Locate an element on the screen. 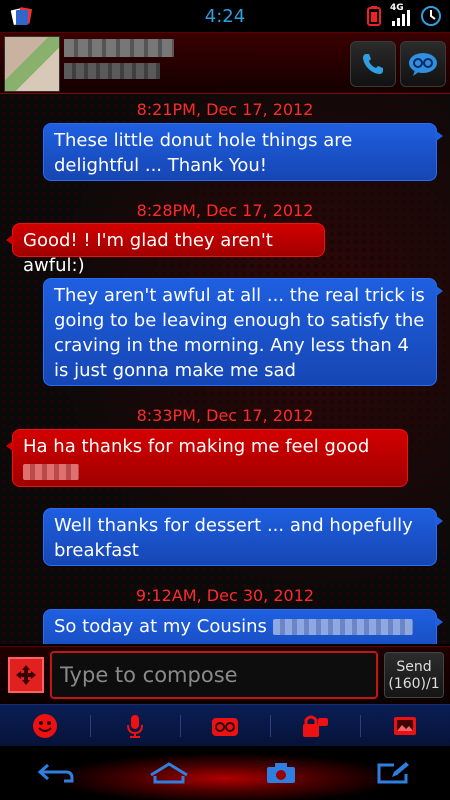 This screenshot has width=450, height=800. incoming-message: Good! ! I'm glad they aren't awful:) is located at coordinates (165, 249).